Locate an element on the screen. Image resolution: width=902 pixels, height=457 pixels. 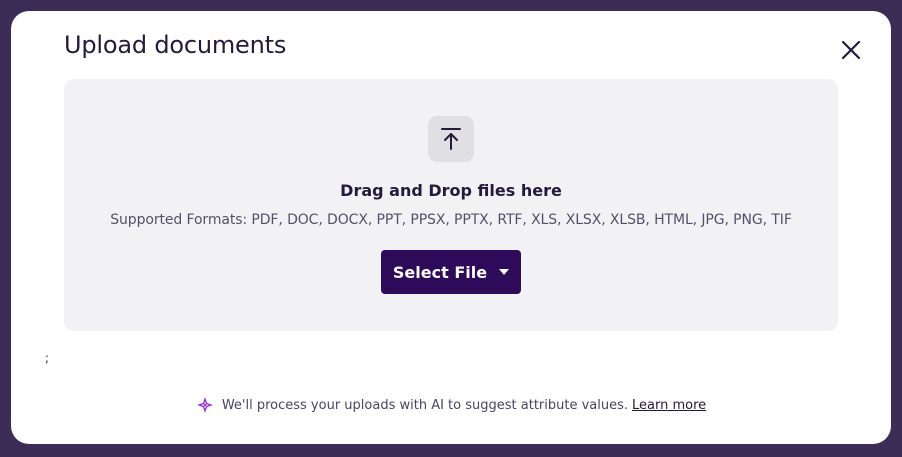
select-file-button: Select File is located at coordinates (451, 272).